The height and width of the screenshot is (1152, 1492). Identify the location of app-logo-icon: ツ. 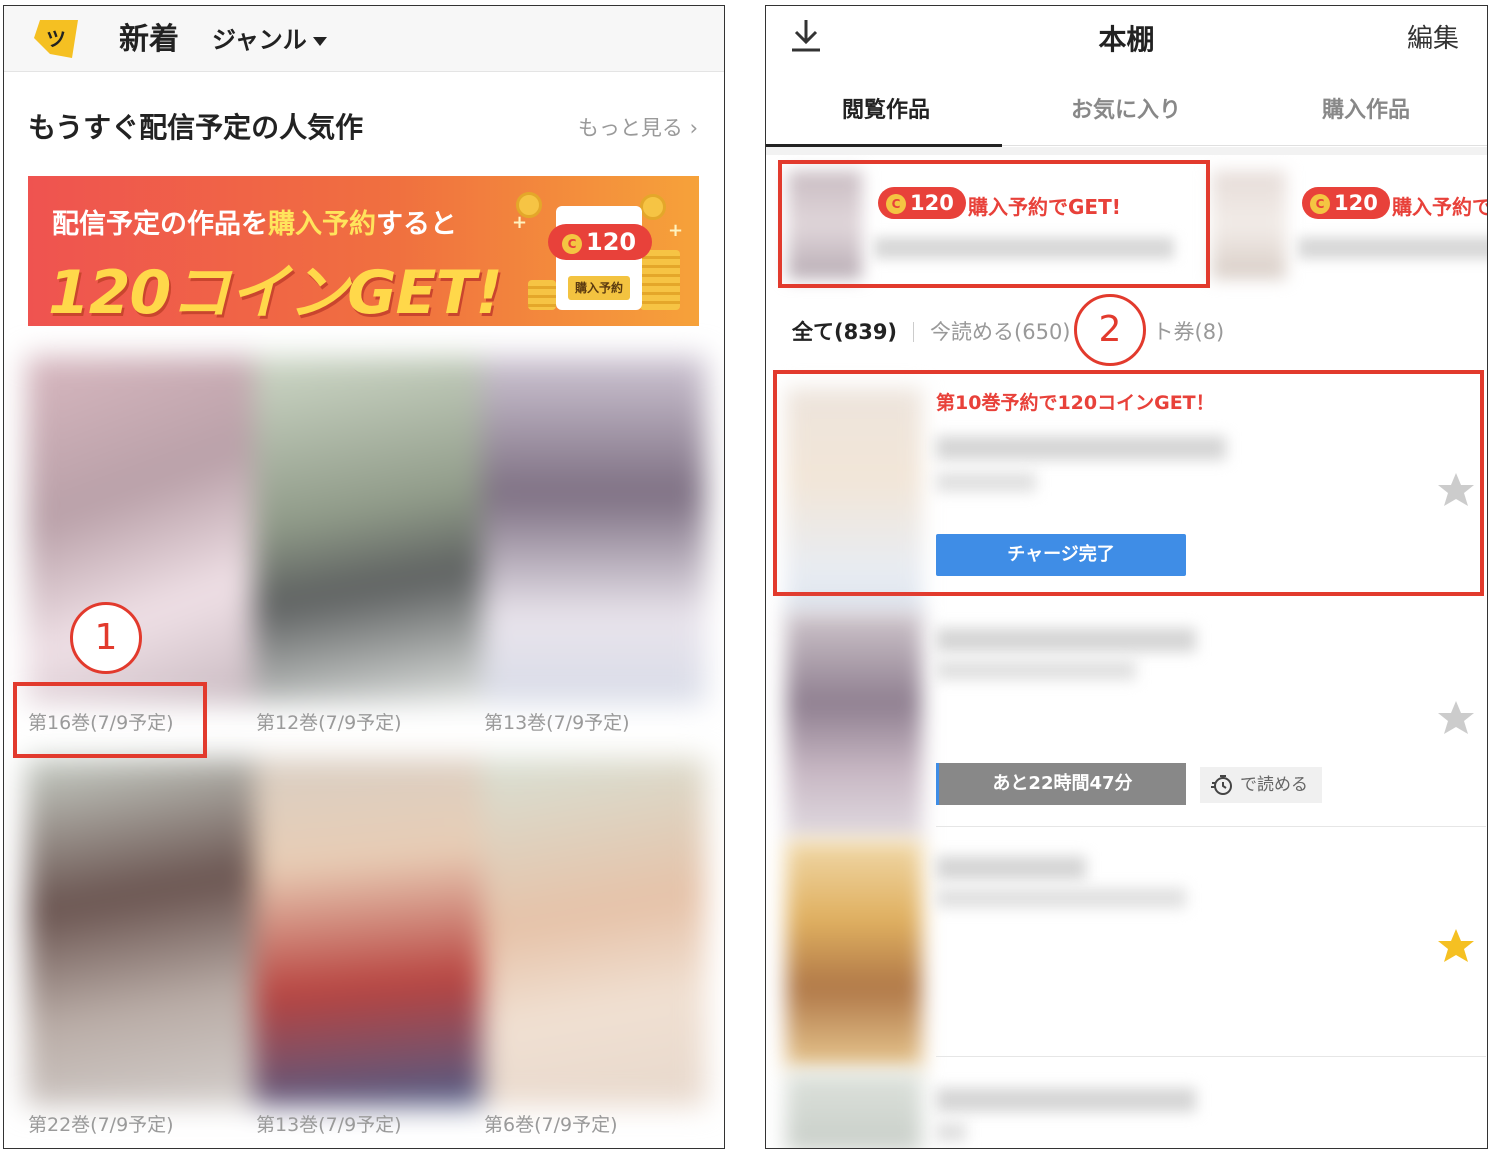
(58, 39).